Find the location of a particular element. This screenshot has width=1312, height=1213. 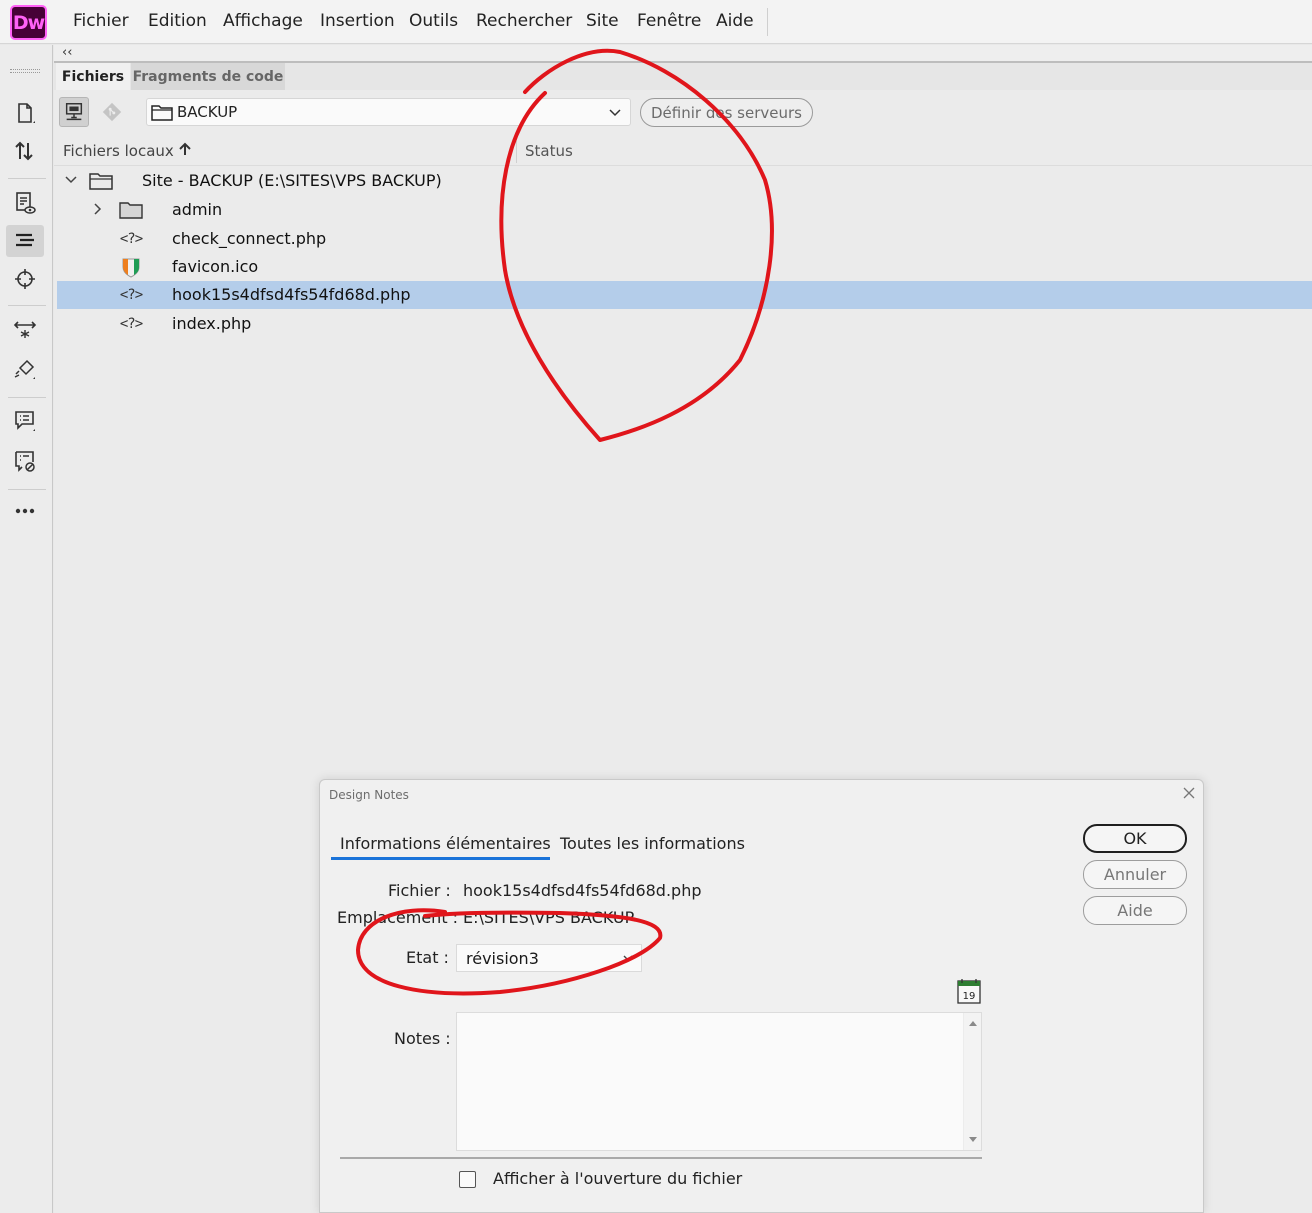

tree-row-site: Site - BACKUP (E:\SITES\VPS BACKUP) is located at coordinates (684, 181).